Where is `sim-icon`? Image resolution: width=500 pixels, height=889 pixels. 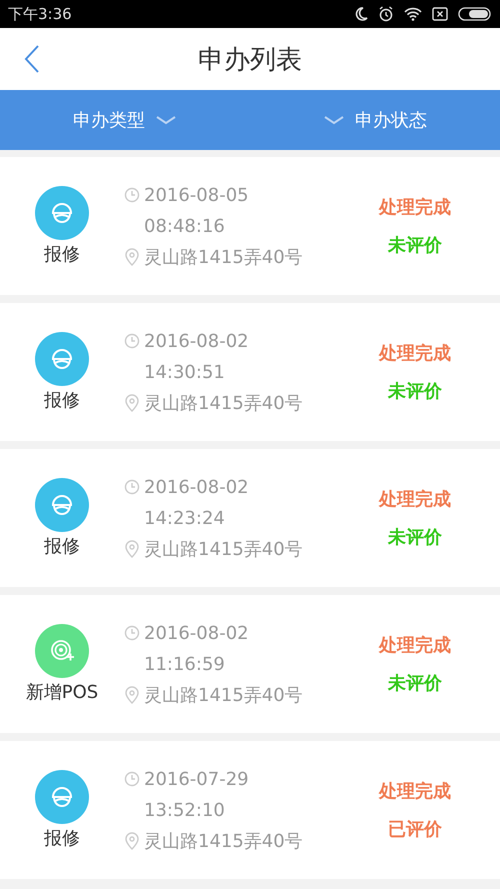 sim-icon is located at coordinates (440, 14).